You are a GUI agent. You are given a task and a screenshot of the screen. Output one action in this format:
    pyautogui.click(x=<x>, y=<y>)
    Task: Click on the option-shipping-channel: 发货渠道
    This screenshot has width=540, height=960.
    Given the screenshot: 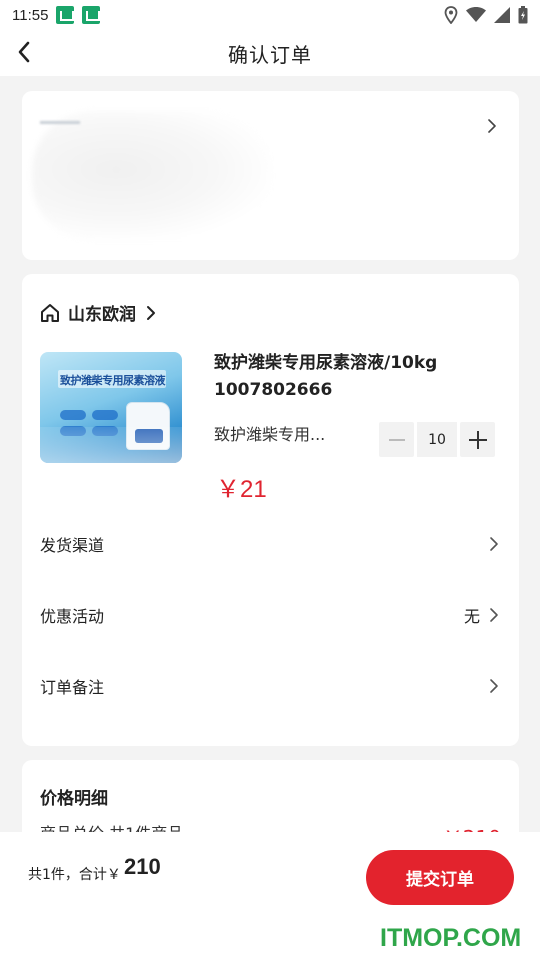 What is the action you would take?
    pyautogui.click(x=271, y=544)
    